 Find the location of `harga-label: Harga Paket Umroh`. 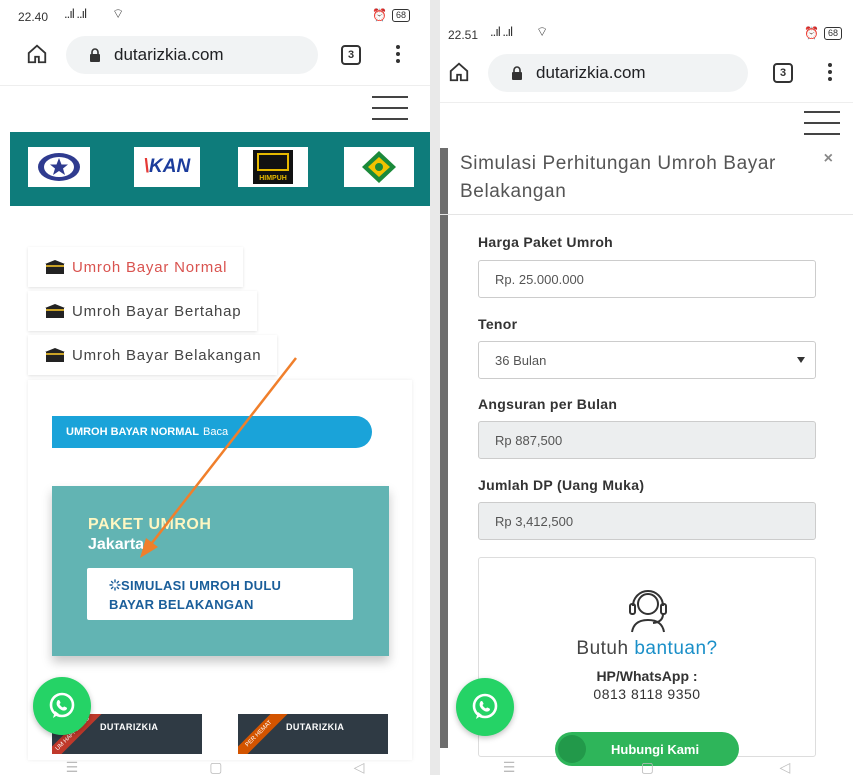

harga-label: Harga Paket Umroh is located at coordinates (546, 242).